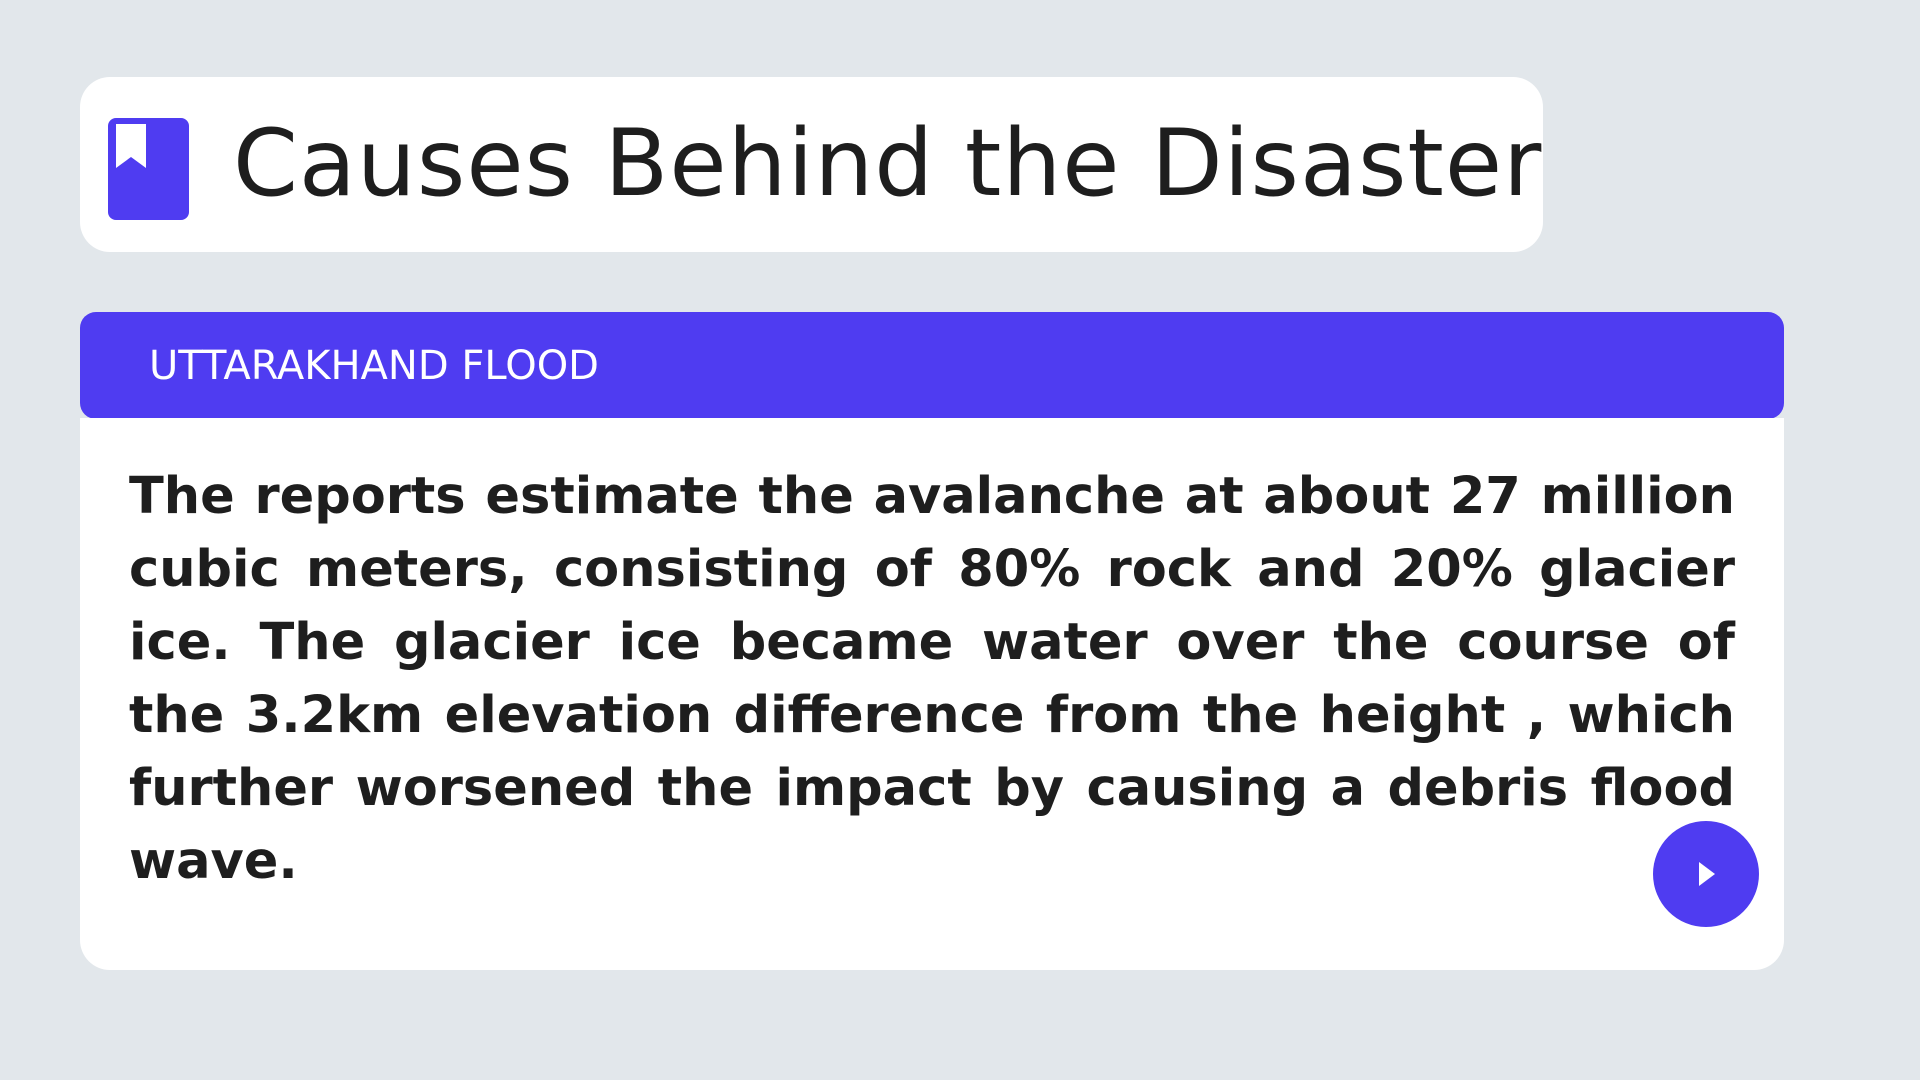 This screenshot has width=1920, height=1080. I want to click on page-title: Causes Behind the Disaster, so click(888, 163).